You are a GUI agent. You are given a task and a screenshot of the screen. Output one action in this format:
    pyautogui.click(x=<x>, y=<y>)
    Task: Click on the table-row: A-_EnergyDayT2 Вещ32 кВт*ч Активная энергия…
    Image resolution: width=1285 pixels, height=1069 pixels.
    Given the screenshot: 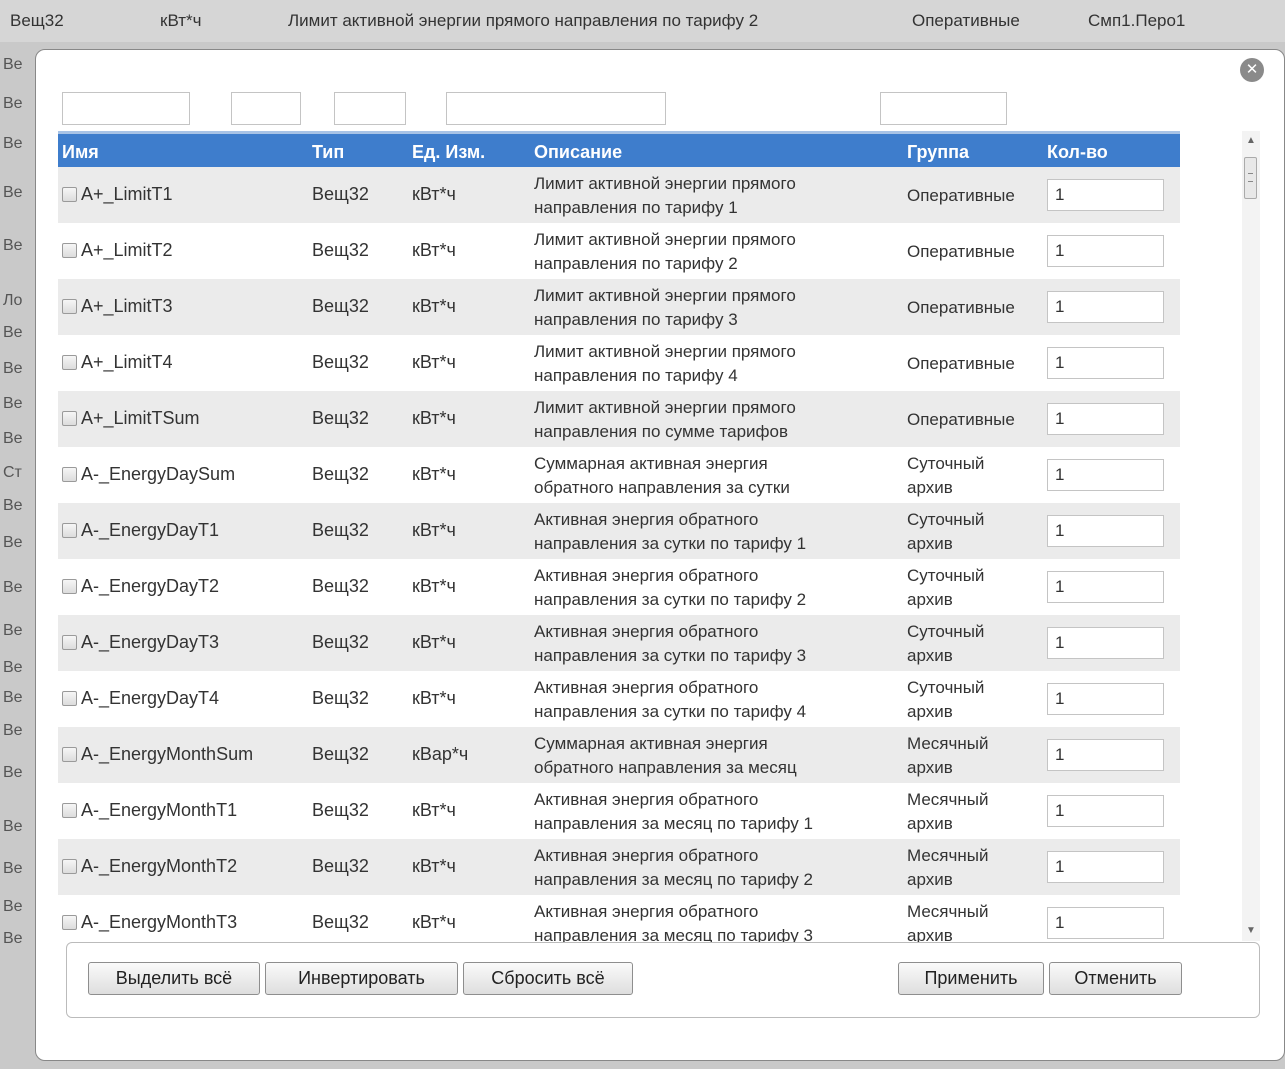 What is the action you would take?
    pyautogui.click(x=619, y=586)
    